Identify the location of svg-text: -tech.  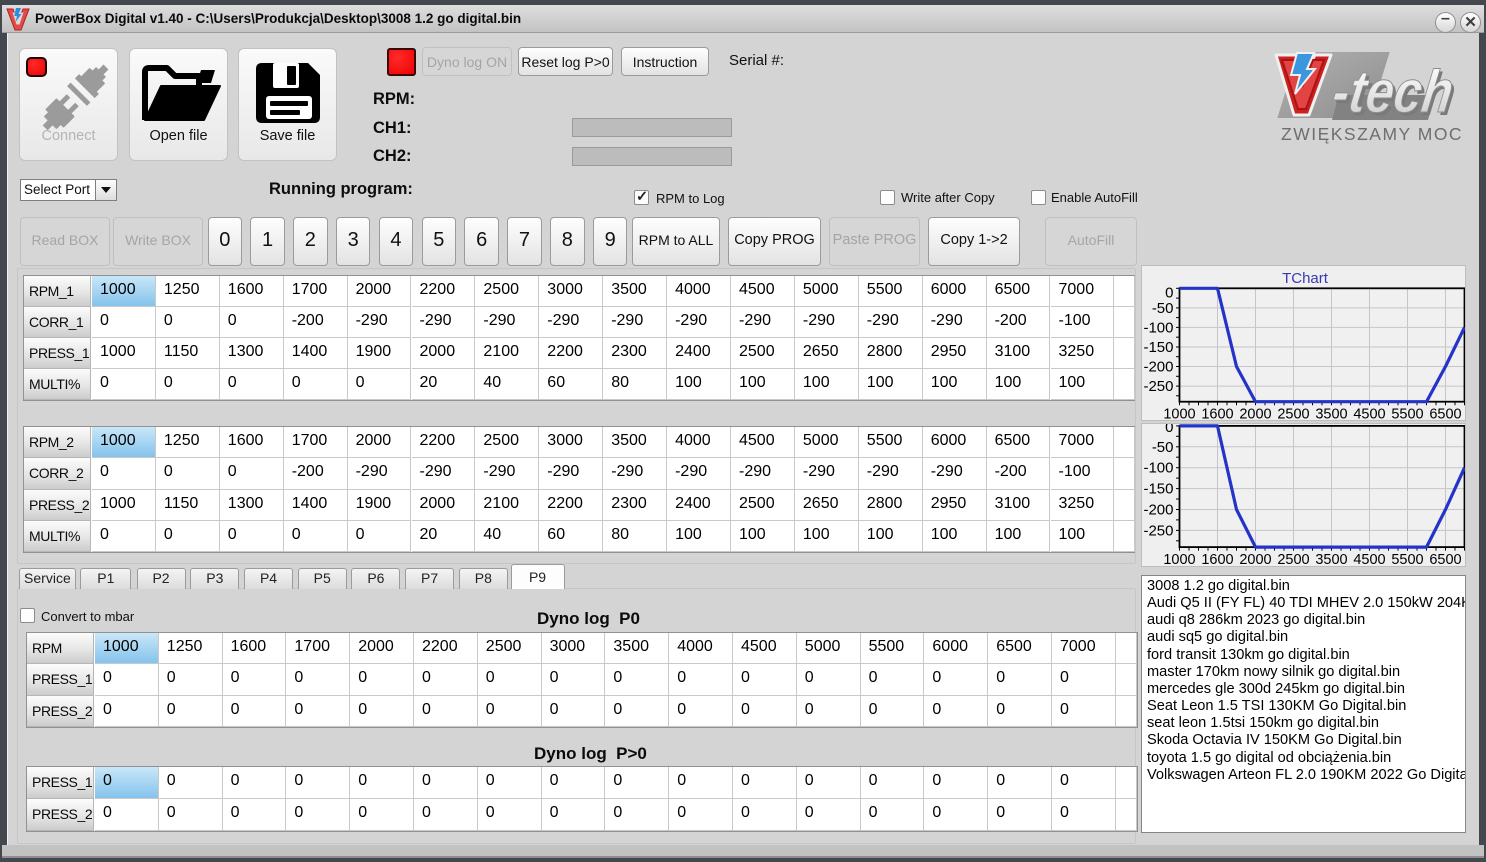
(1393, 91).